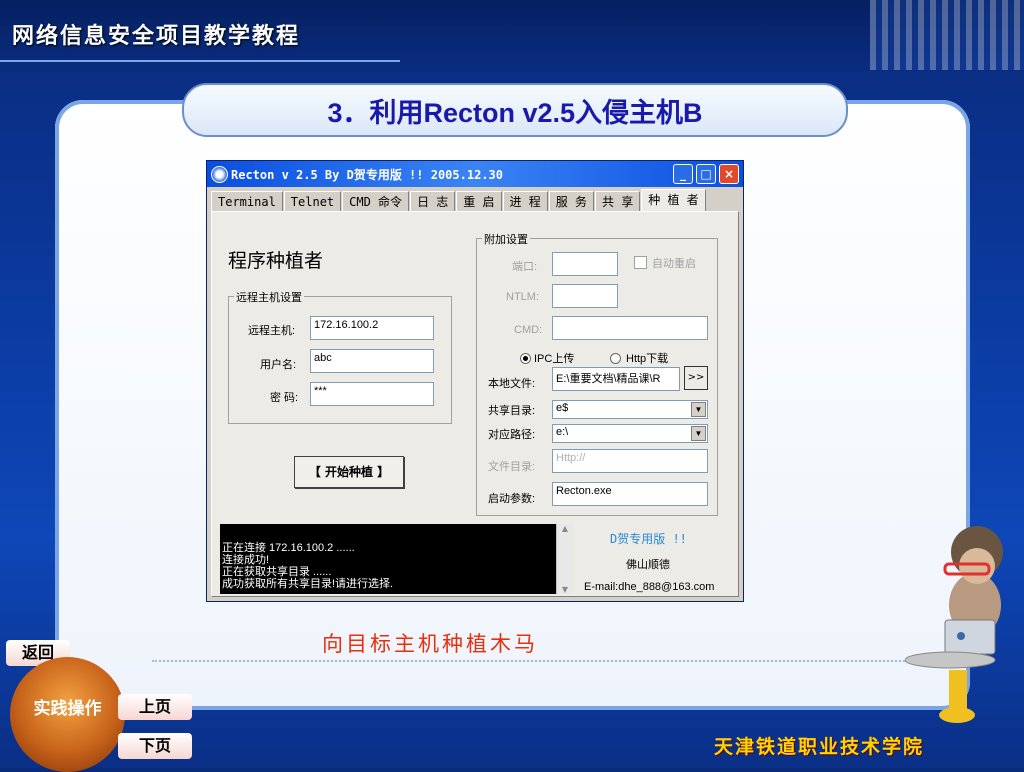  What do you see at coordinates (156, 36) in the screenshot?
I see `course-title: 网络信息安全项目教学教程` at bounding box center [156, 36].